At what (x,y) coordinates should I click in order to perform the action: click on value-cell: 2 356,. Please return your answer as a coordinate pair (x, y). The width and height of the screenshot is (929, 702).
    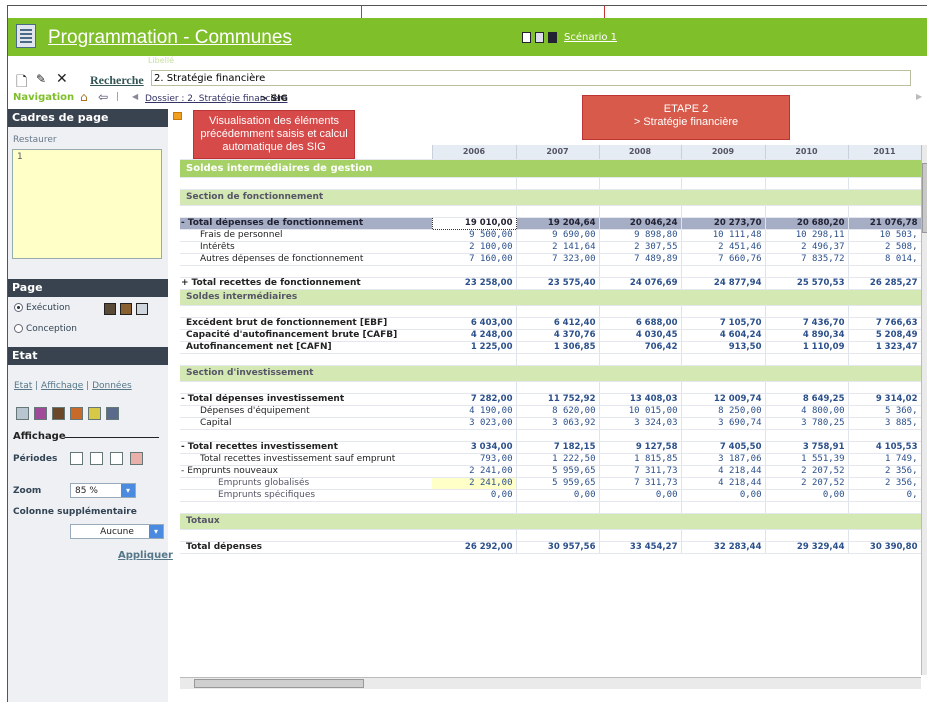
    Looking at the image, I should click on (884, 471).